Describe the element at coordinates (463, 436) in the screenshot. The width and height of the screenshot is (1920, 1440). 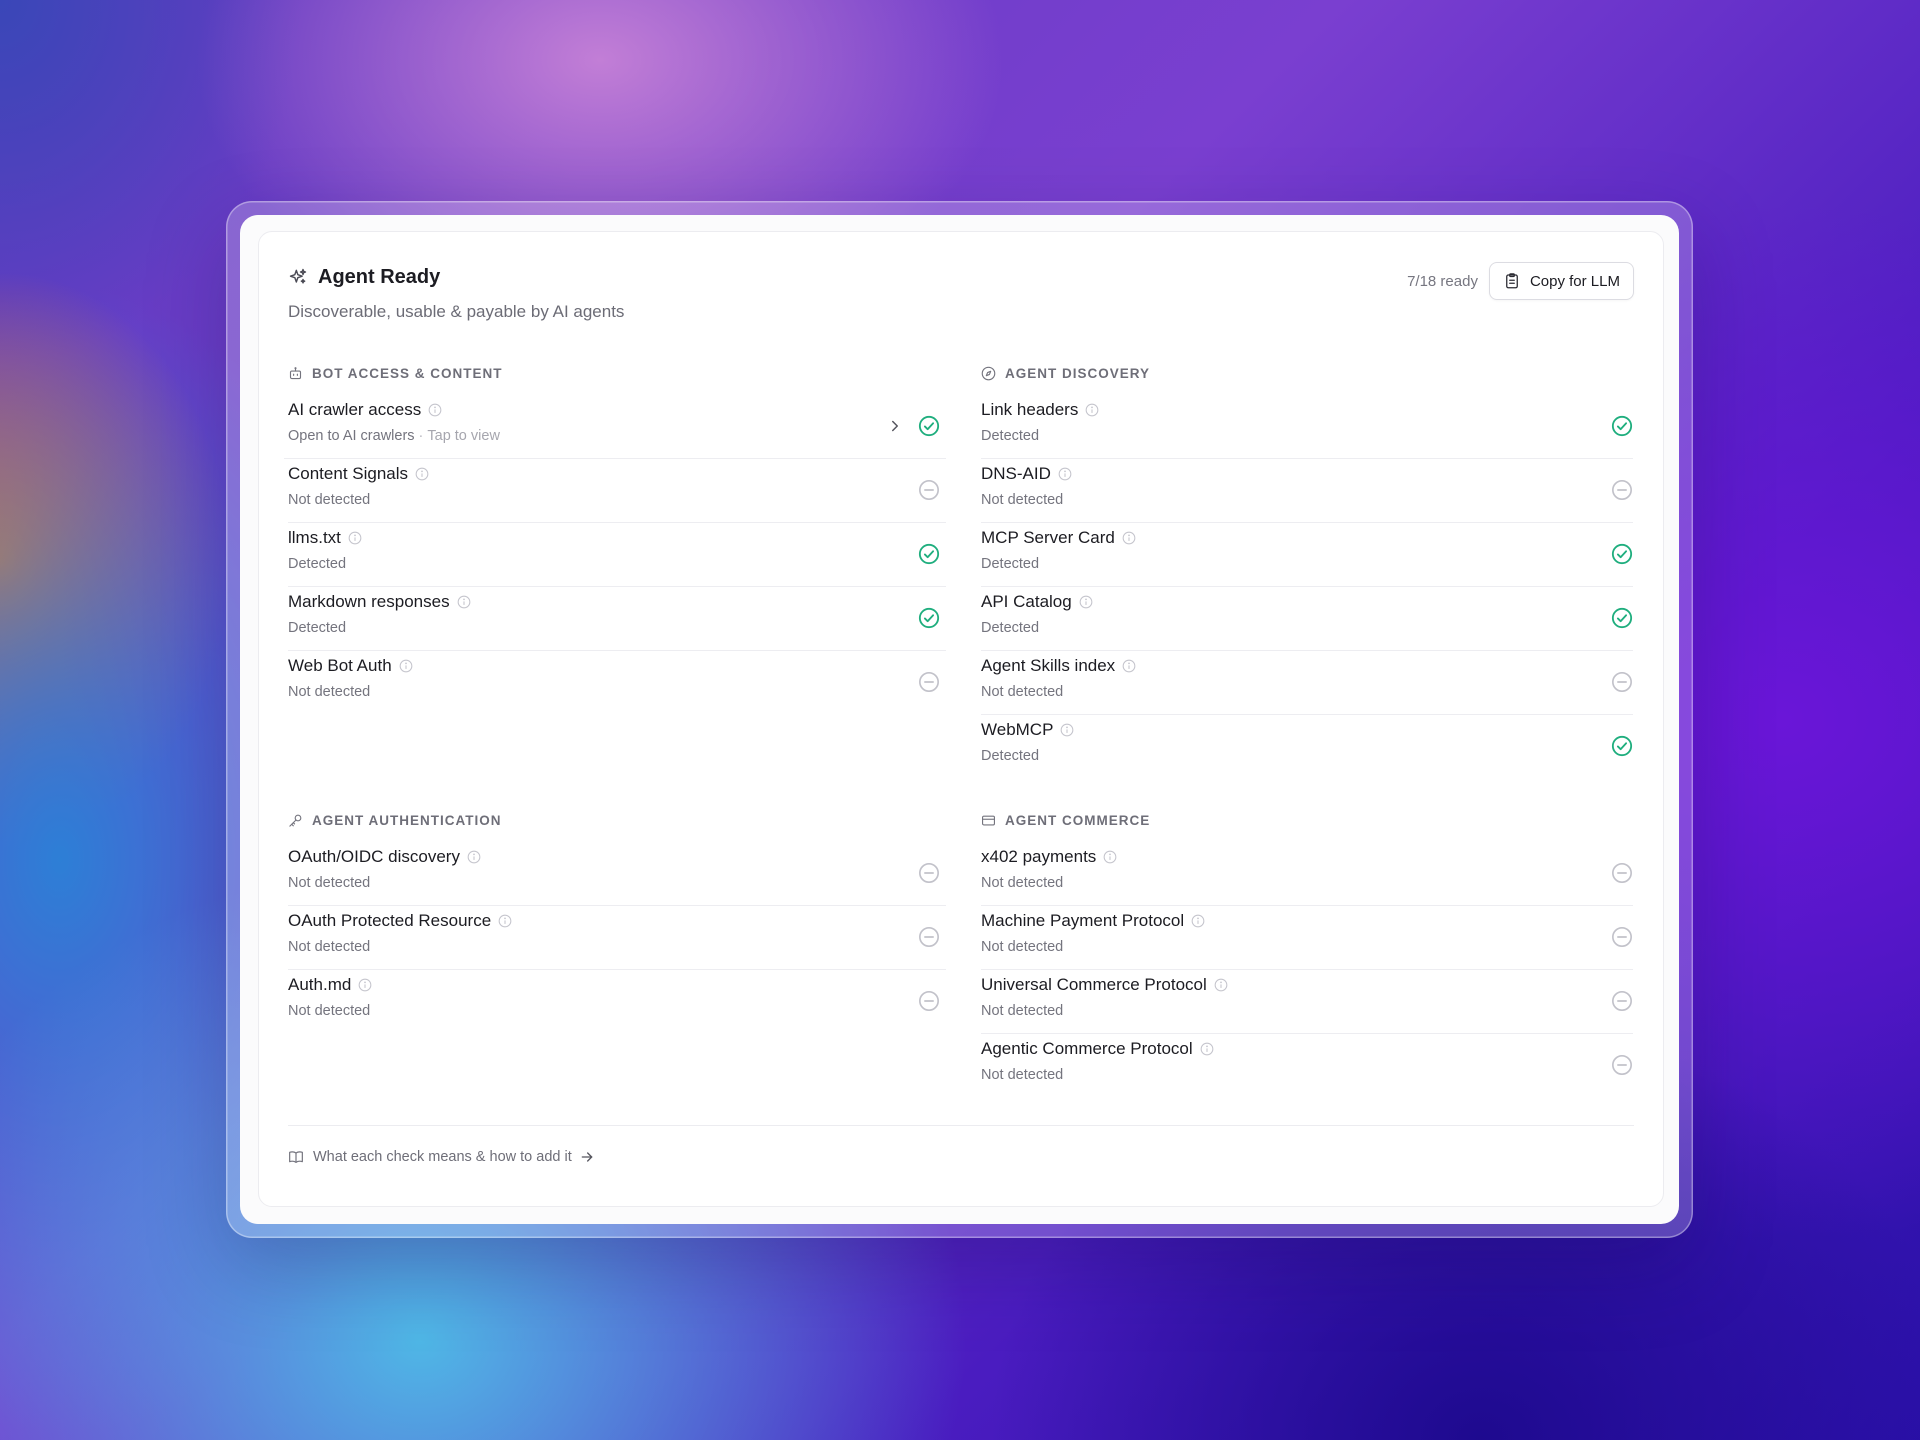
I see `tap-to-view-hint: Tap to view` at that location.